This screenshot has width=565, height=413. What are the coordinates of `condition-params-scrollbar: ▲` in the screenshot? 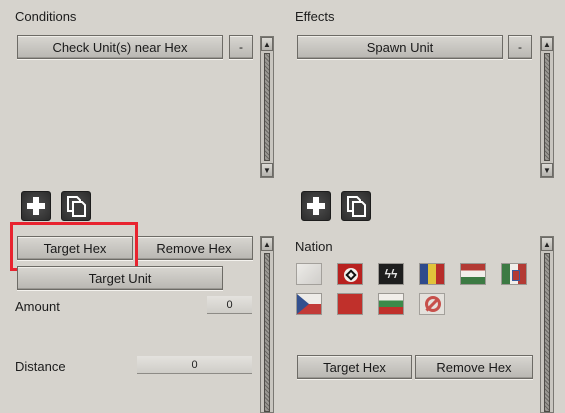 It's located at (267, 324).